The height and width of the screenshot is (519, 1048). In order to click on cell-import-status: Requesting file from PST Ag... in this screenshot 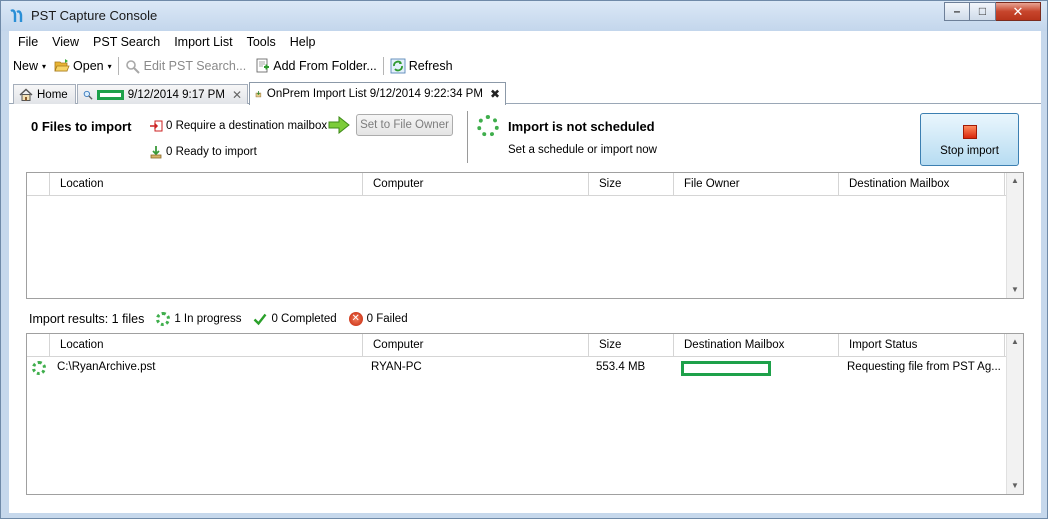, I will do `click(924, 367)`.